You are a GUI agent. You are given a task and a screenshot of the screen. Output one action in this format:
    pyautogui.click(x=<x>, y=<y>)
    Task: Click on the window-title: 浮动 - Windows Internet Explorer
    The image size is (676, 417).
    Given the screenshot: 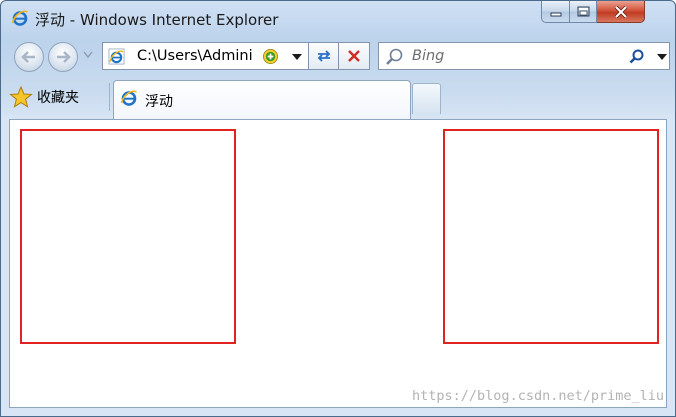 What is the action you would take?
    pyautogui.click(x=157, y=20)
    